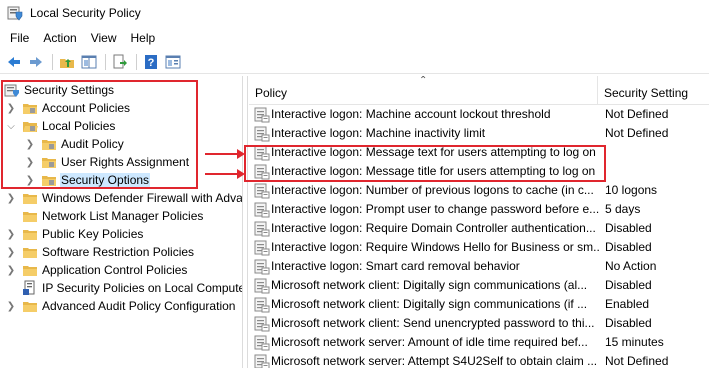 This screenshot has width=709, height=368. I want to click on tree-item-user-rights-assignment: ❯ User Rights Assignment, so click(107, 162).